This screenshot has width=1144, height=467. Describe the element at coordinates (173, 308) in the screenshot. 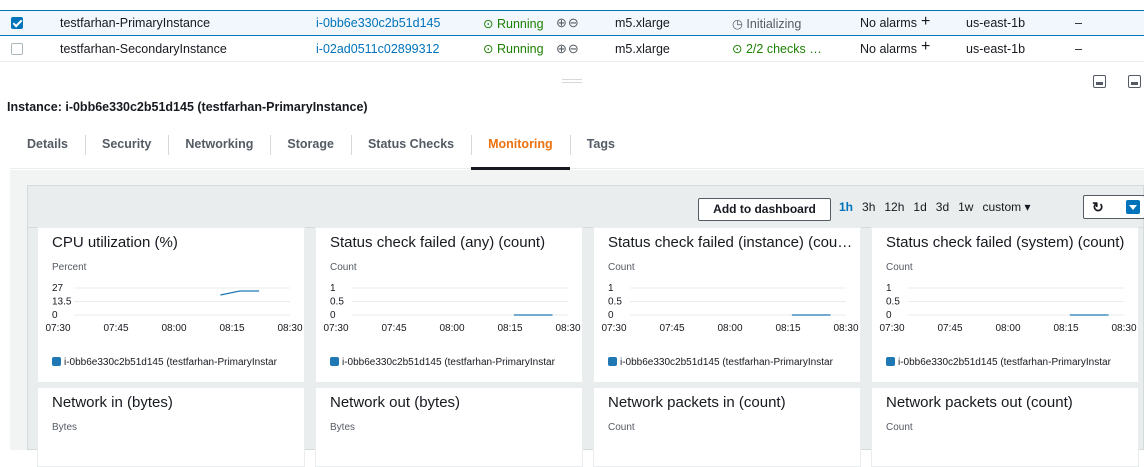

I see `metric-chart: 27 13.5 0 07:30 07:45 08:00 08:15 08:30` at that location.